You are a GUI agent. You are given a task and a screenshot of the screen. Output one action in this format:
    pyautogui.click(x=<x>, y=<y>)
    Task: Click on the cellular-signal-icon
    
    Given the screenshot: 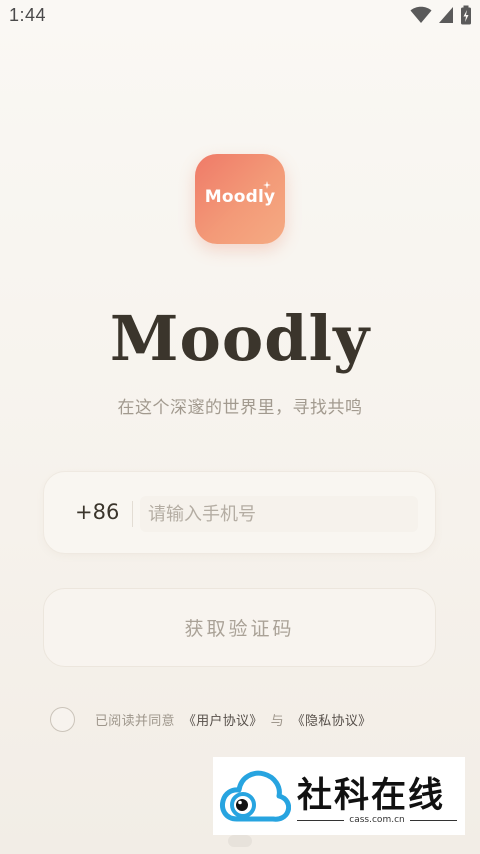 What is the action you would take?
    pyautogui.click(x=446, y=15)
    